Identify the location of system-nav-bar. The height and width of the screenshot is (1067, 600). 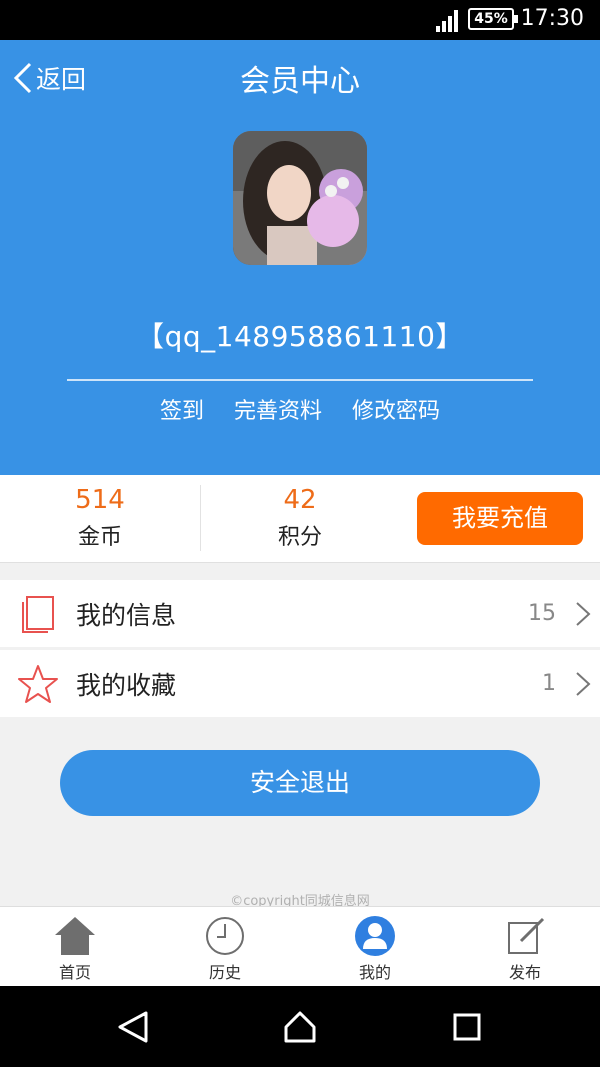
(300, 1026).